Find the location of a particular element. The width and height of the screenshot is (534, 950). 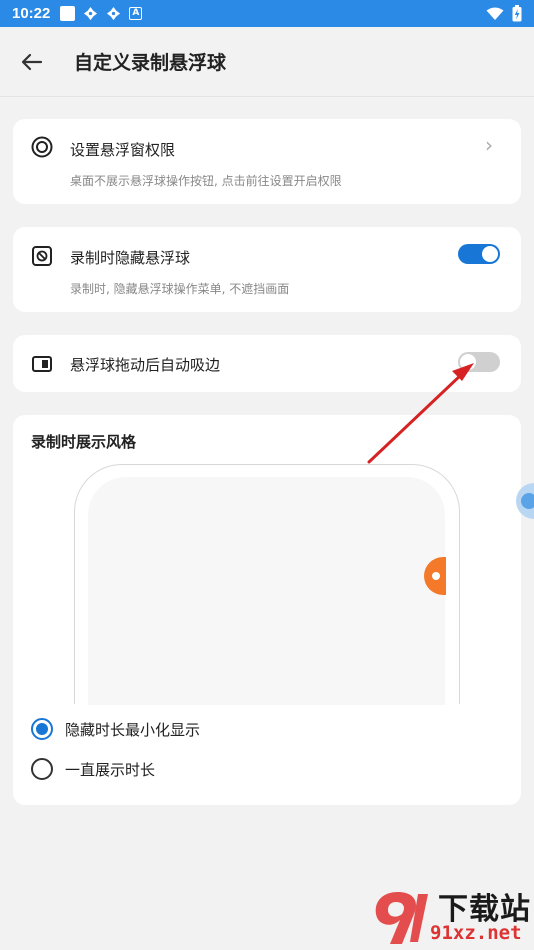

auto-snap-title: 悬浮球拖动后自动吸边 is located at coordinates (145, 365).